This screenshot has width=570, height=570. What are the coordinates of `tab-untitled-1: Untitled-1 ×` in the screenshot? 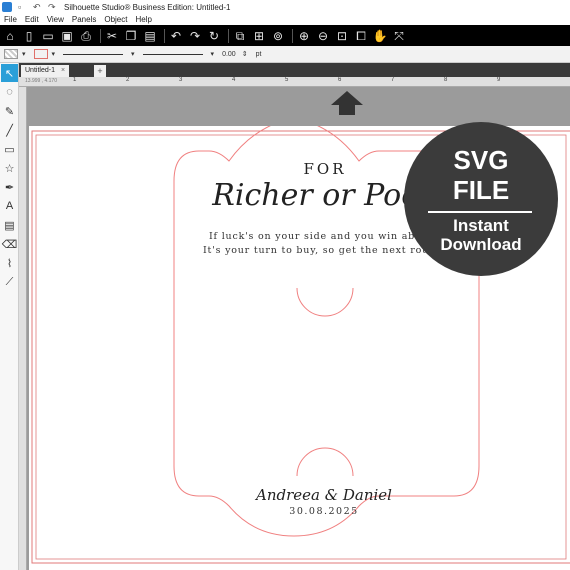 It's located at (45, 71).